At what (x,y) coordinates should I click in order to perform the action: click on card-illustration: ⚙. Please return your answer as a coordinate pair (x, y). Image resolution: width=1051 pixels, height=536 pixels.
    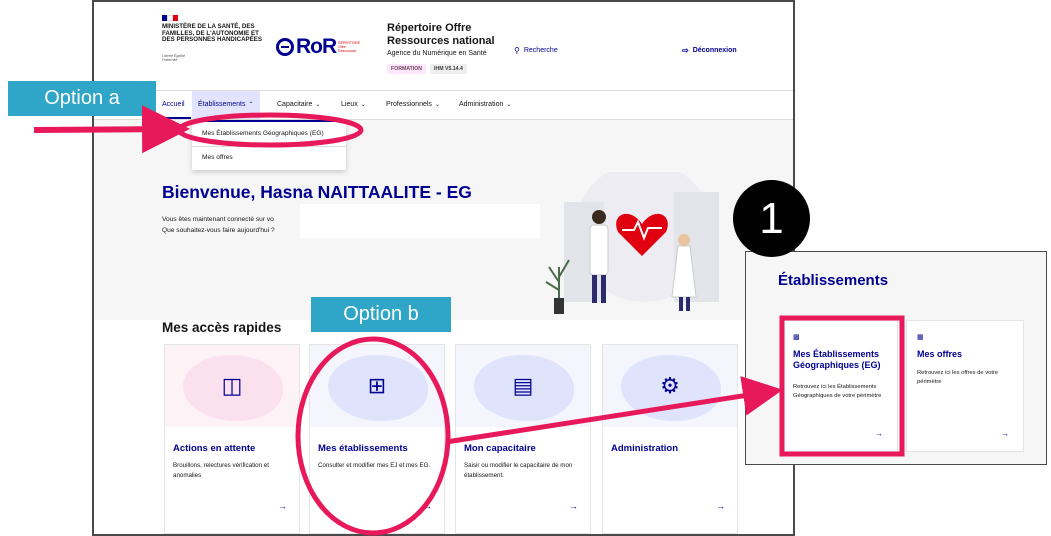
    Looking at the image, I should click on (670, 386).